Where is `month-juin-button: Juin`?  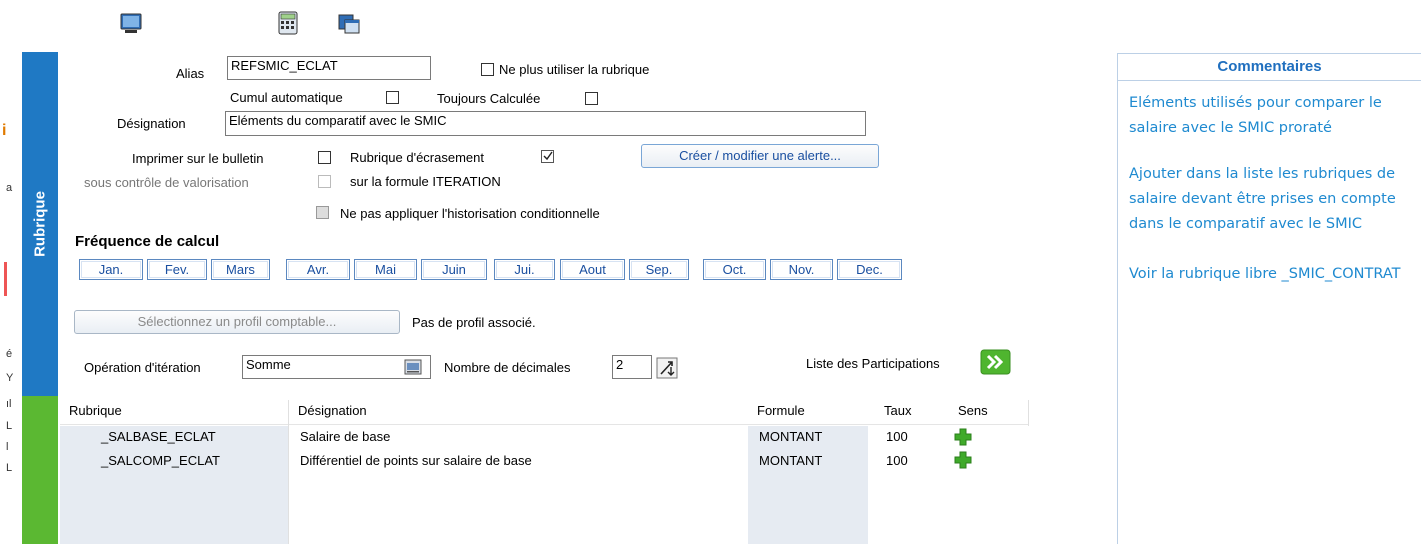
month-juin-button: Juin is located at coordinates (454, 269).